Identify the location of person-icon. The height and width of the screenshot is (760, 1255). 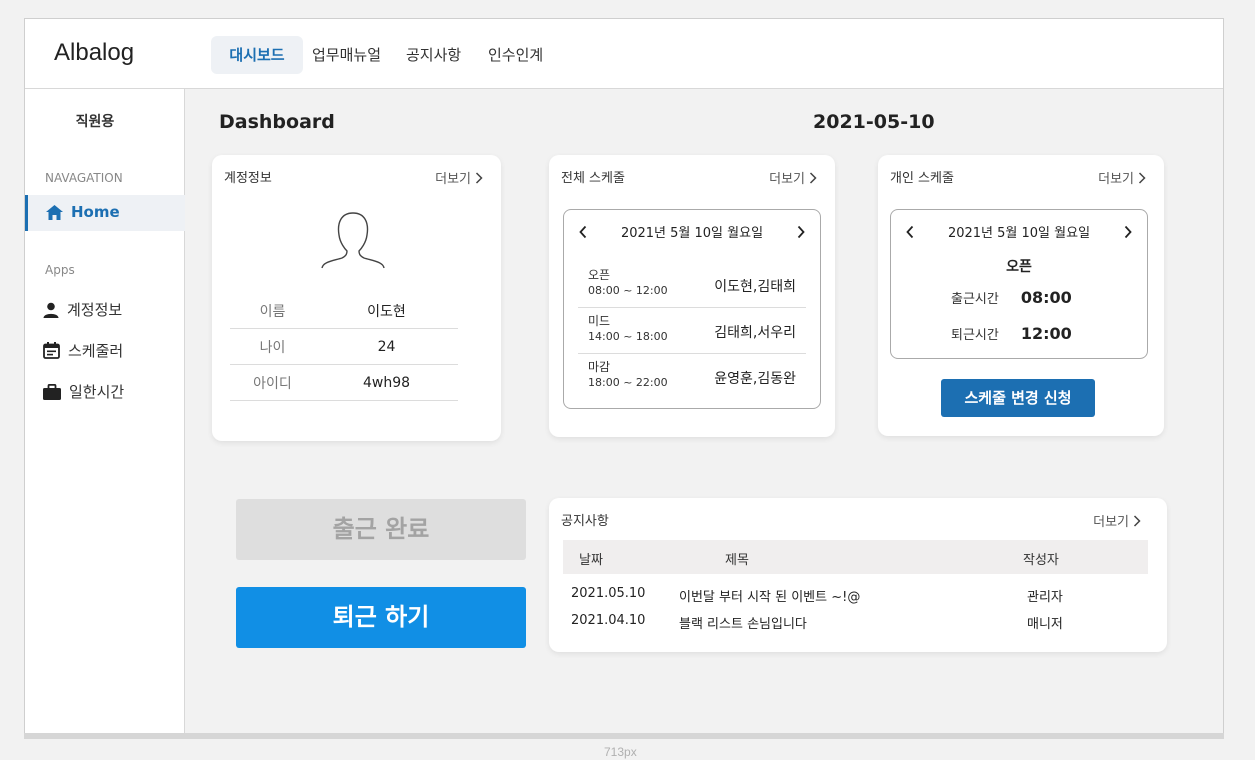
(51, 310).